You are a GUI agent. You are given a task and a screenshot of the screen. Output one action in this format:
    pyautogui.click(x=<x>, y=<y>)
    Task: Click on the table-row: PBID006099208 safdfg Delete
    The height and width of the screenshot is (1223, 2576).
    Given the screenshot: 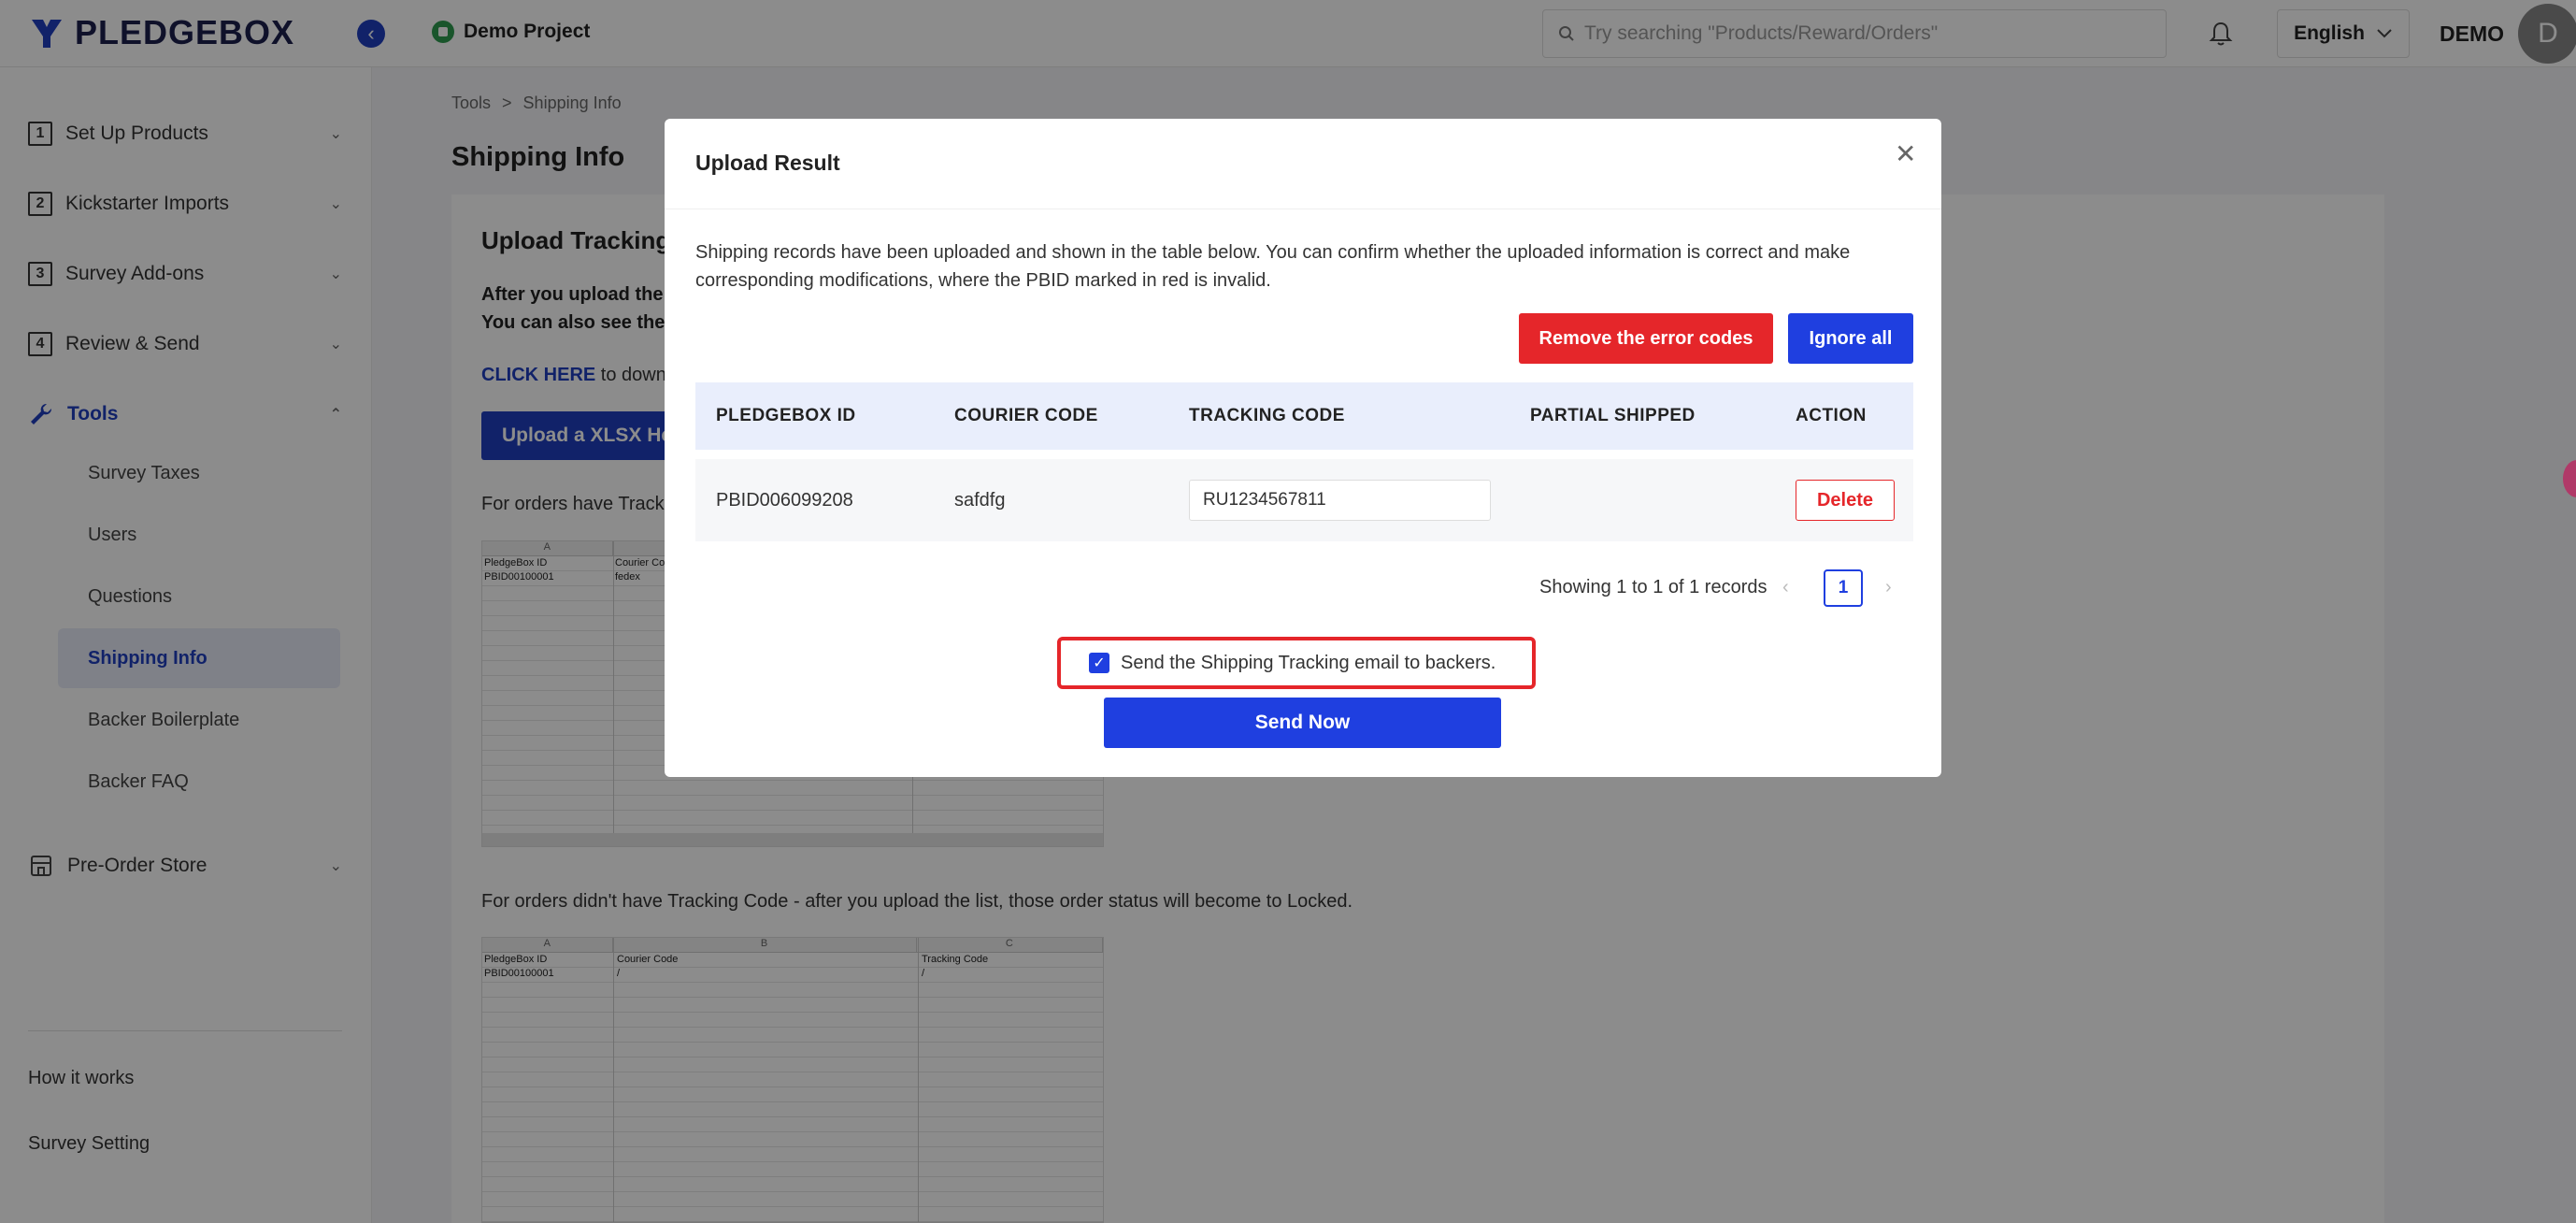 What is the action you would take?
    pyautogui.click(x=1304, y=500)
    